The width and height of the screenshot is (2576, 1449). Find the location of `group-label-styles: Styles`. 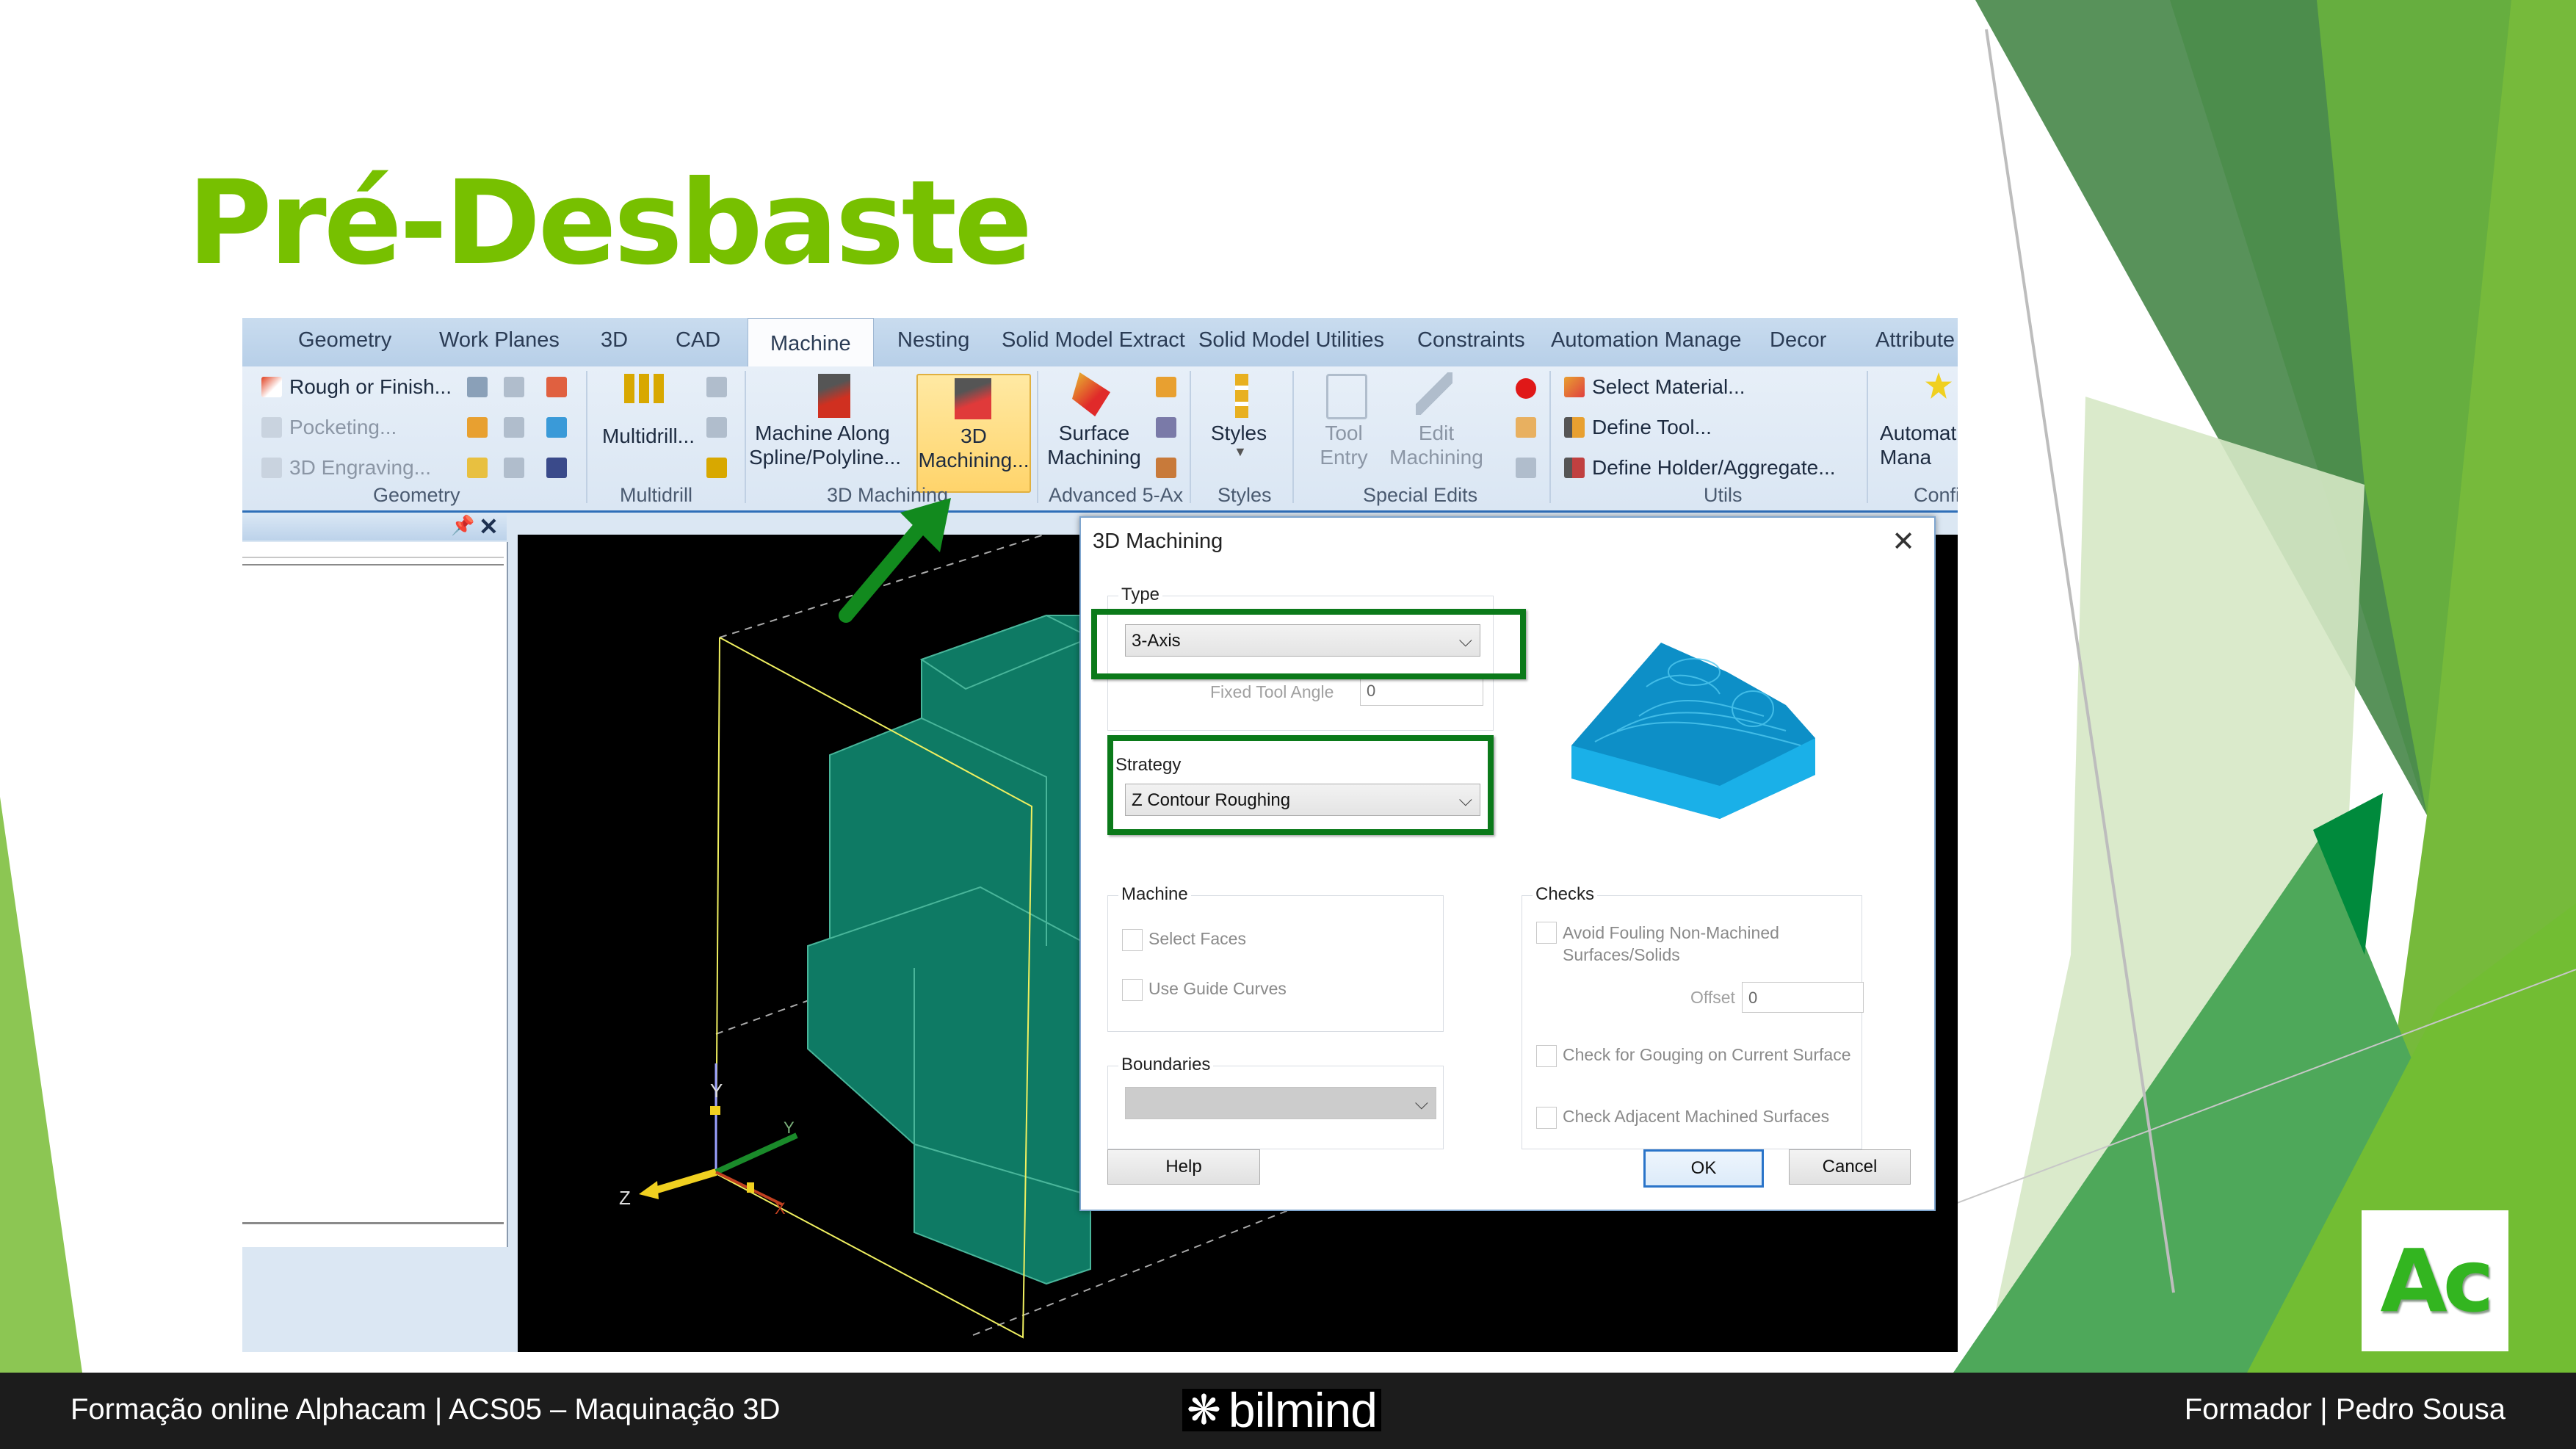

group-label-styles: Styles is located at coordinates (1245, 495).